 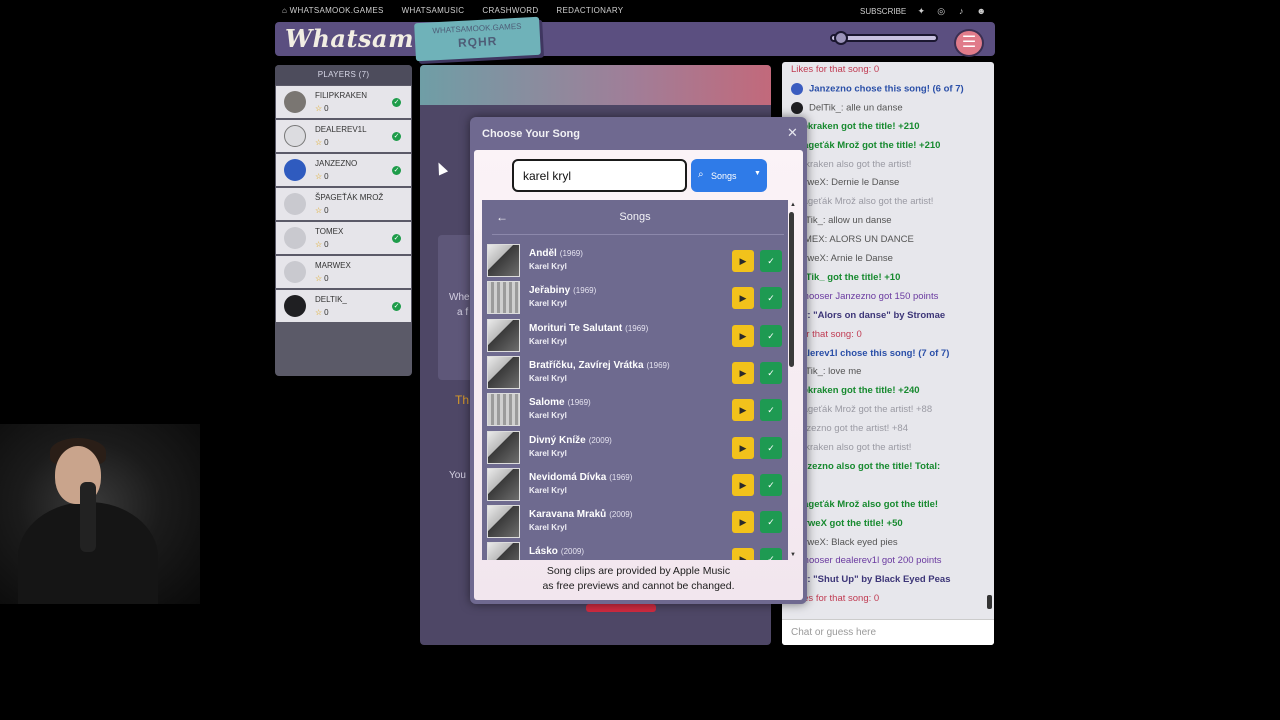 What do you see at coordinates (921, 11) in the screenshot?
I see `twitter-icon: ✦` at bounding box center [921, 11].